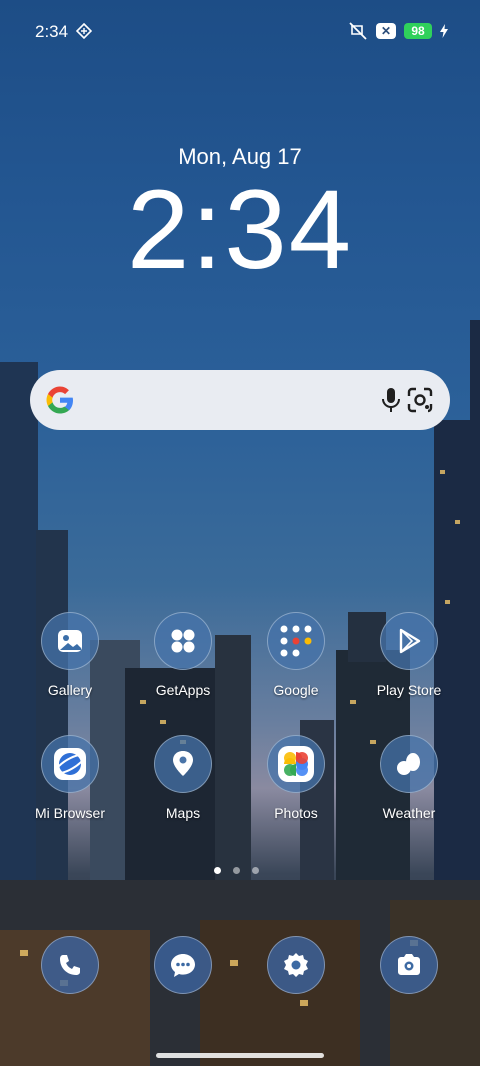 The height and width of the screenshot is (1066, 480). What do you see at coordinates (296, 764) in the screenshot?
I see `photos-icon` at bounding box center [296, 764].